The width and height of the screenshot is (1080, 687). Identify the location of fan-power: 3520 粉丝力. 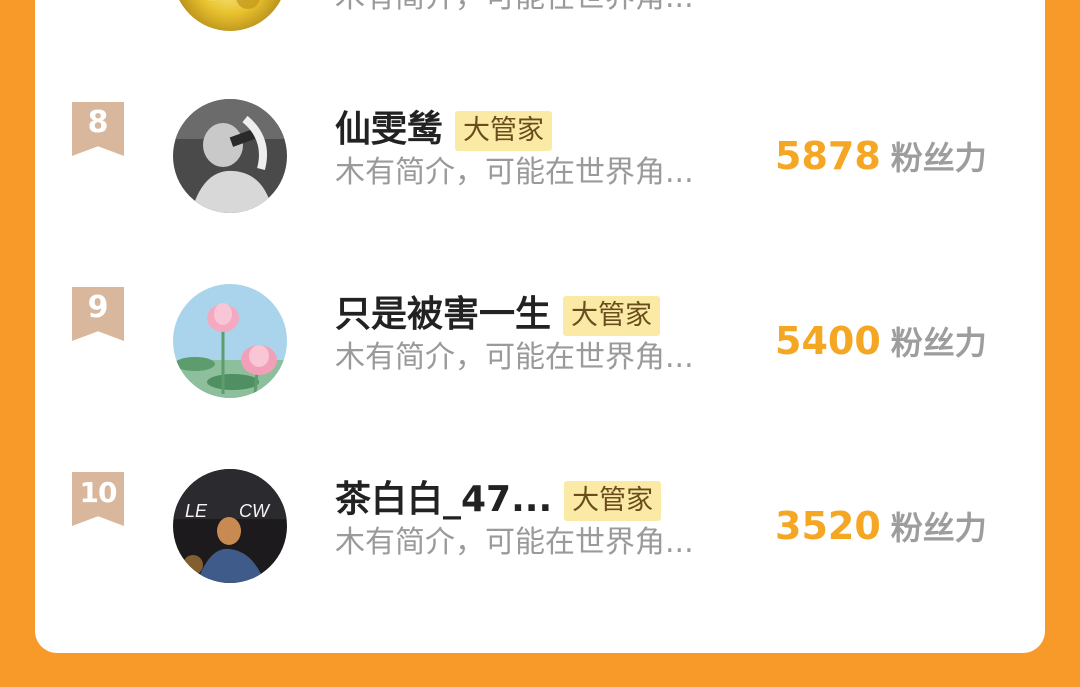
(881, 530).